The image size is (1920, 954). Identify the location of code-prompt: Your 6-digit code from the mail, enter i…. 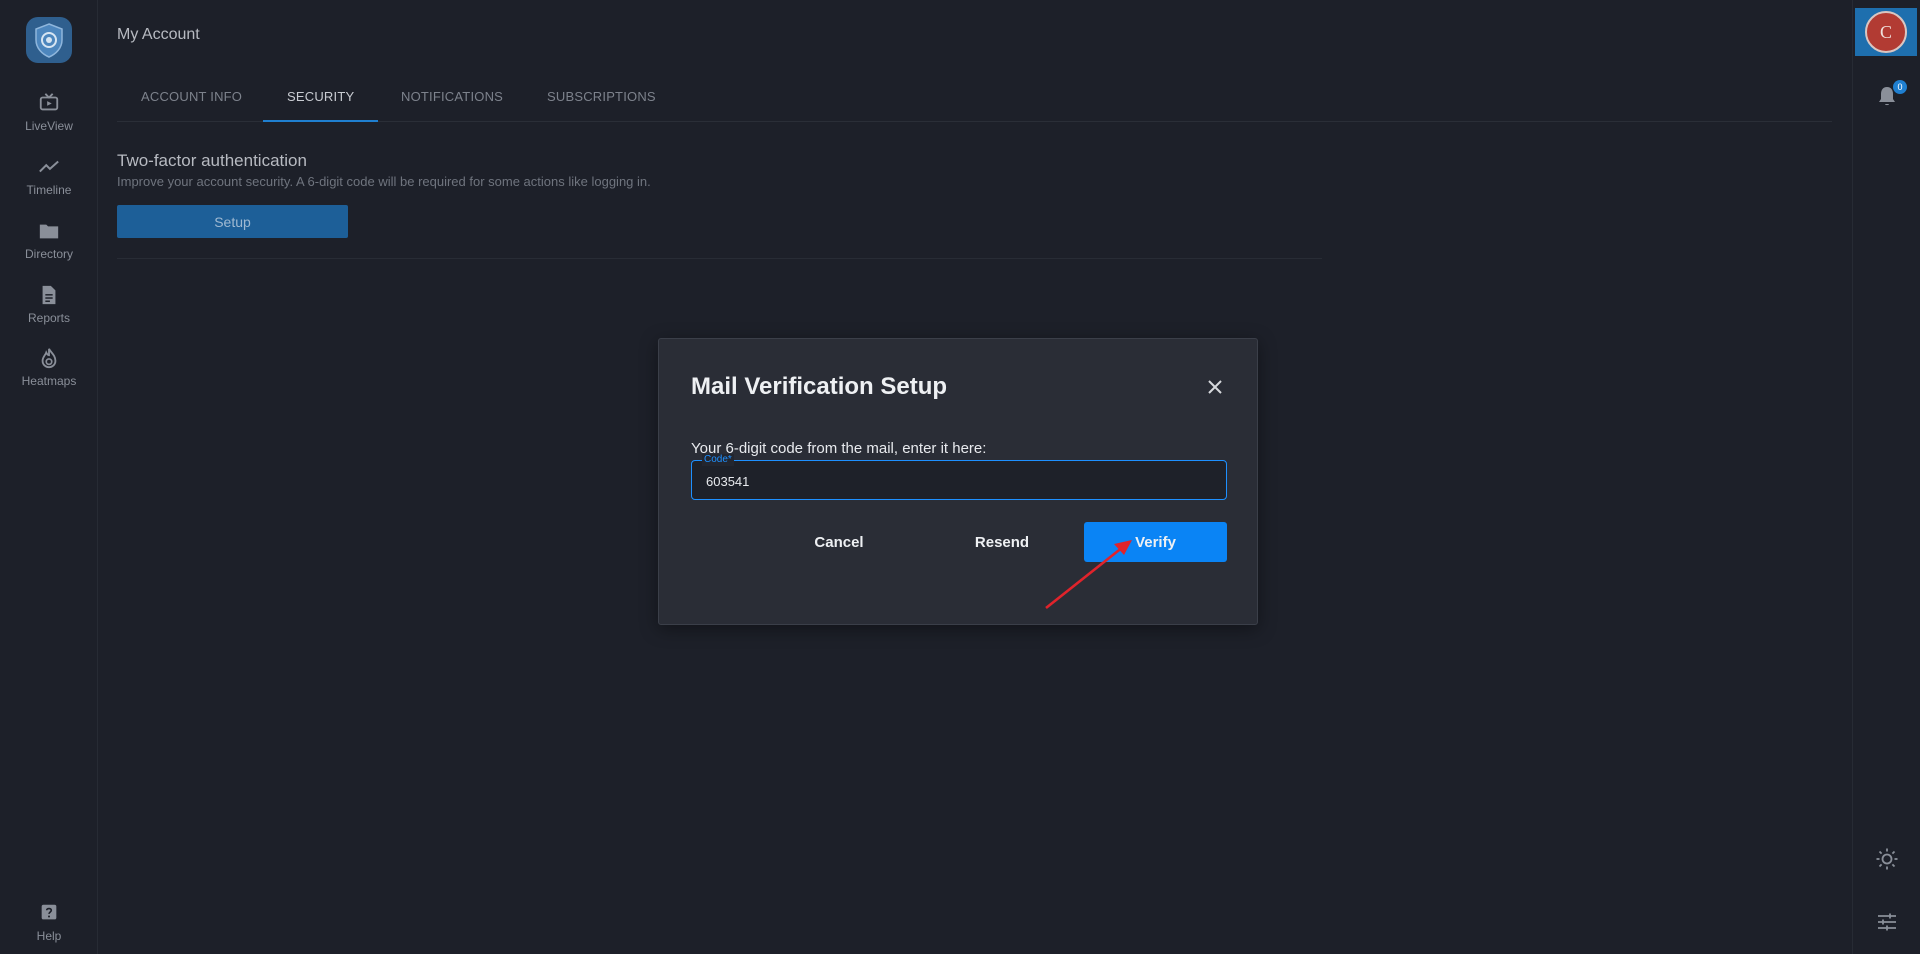
(839, 448).